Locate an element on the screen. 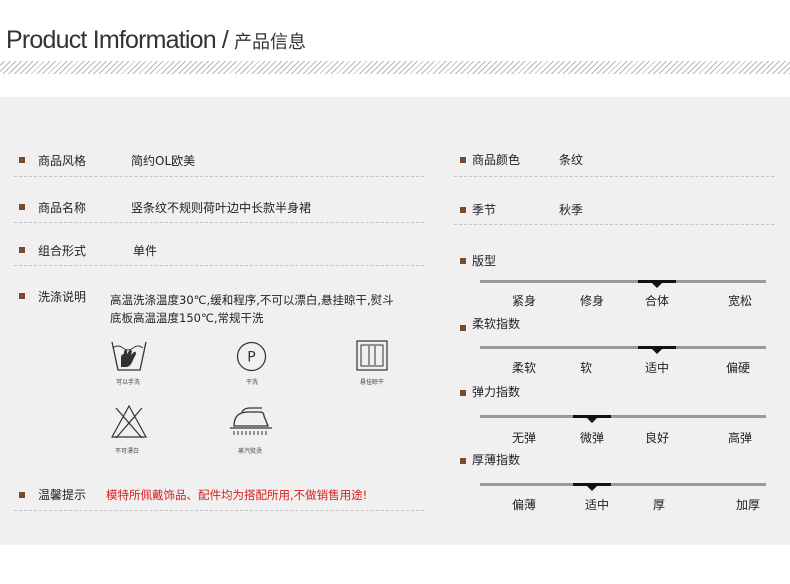  scale-option: 高弹 is located at coordinates (740, 438).